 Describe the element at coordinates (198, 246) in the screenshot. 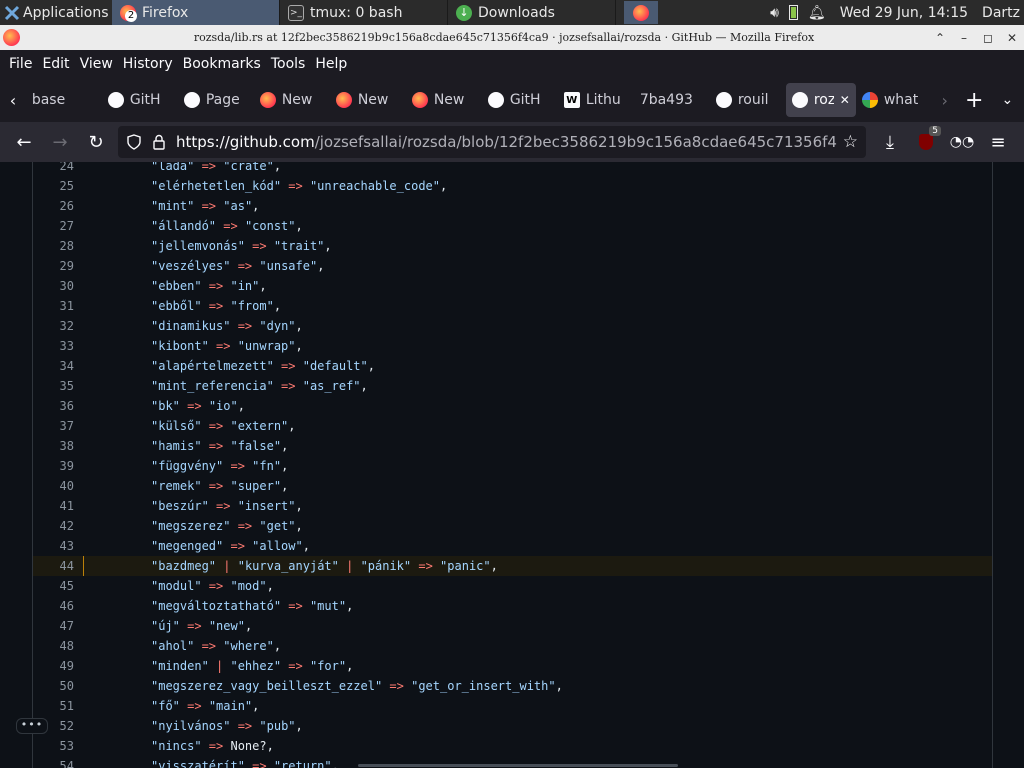

I see `code-string: "jellemvonás"` at that location.